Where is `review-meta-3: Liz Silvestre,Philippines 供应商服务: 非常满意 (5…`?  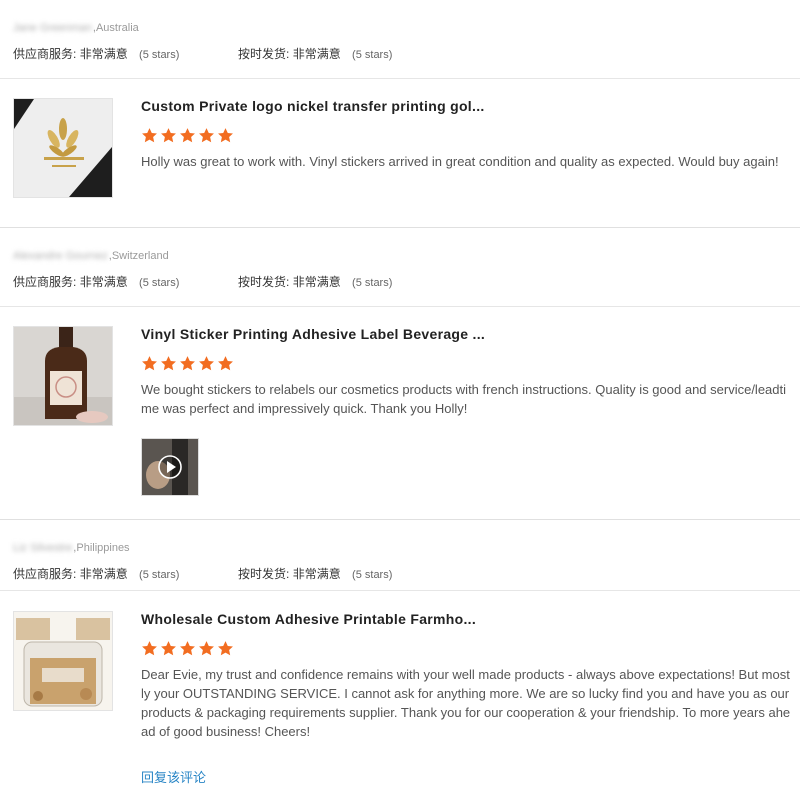 review-meta-3: Liz Silvestre,Philippines 供应商服务: 非常满意 (5… is located at coordinates (400, 555).